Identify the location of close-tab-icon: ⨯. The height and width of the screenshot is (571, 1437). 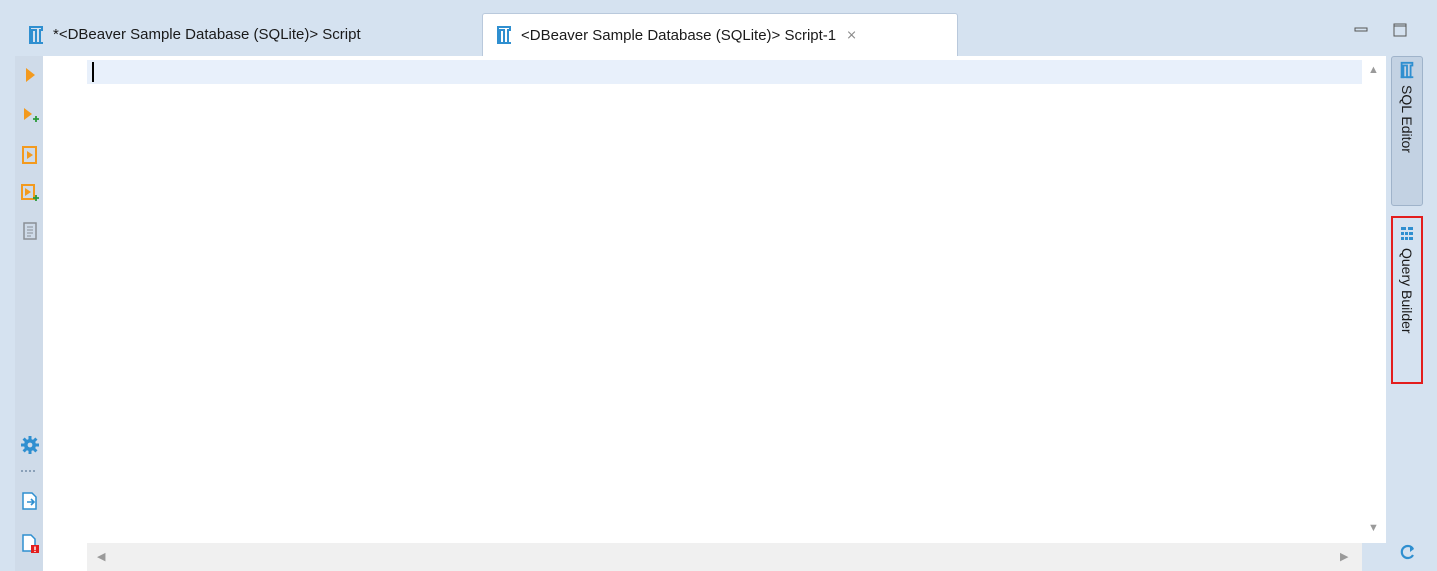
(851, 35).